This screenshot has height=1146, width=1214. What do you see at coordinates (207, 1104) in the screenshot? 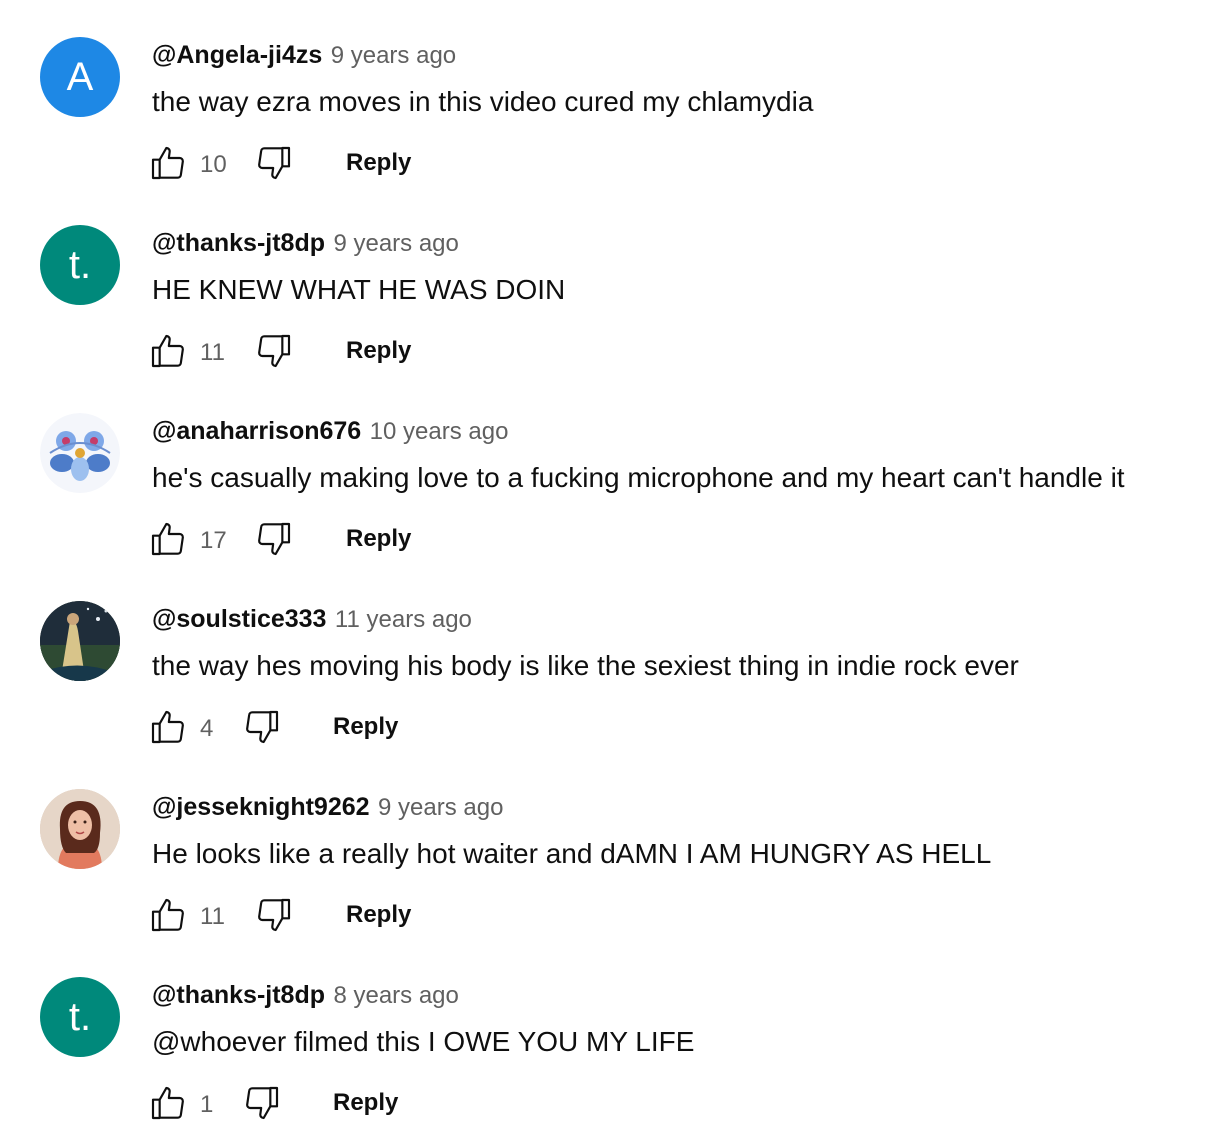
I see `like-count: 1` at bounding box center [207, 1104].